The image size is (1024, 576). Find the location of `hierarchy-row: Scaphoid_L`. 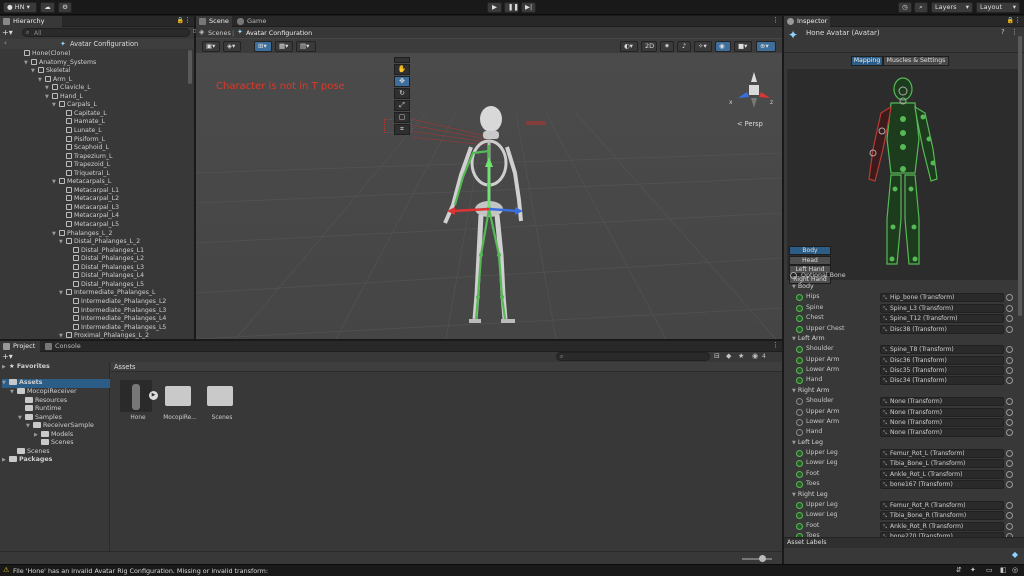

hierarchy-row: Scaphoid_L is located at coordinates (84, 148).